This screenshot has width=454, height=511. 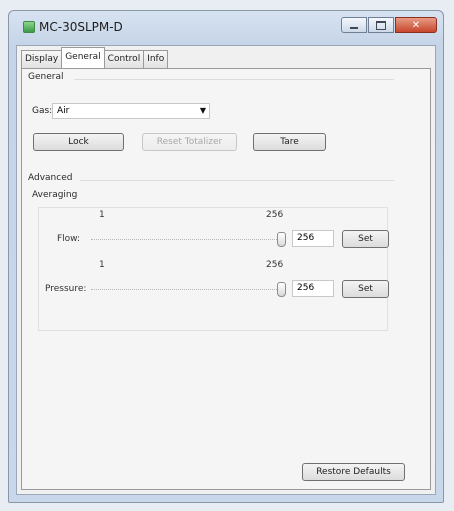 What do you see at coordinates (186, 289) in the screenshot?
I see `pressure-slider-track` at bounding box center [186, 289].